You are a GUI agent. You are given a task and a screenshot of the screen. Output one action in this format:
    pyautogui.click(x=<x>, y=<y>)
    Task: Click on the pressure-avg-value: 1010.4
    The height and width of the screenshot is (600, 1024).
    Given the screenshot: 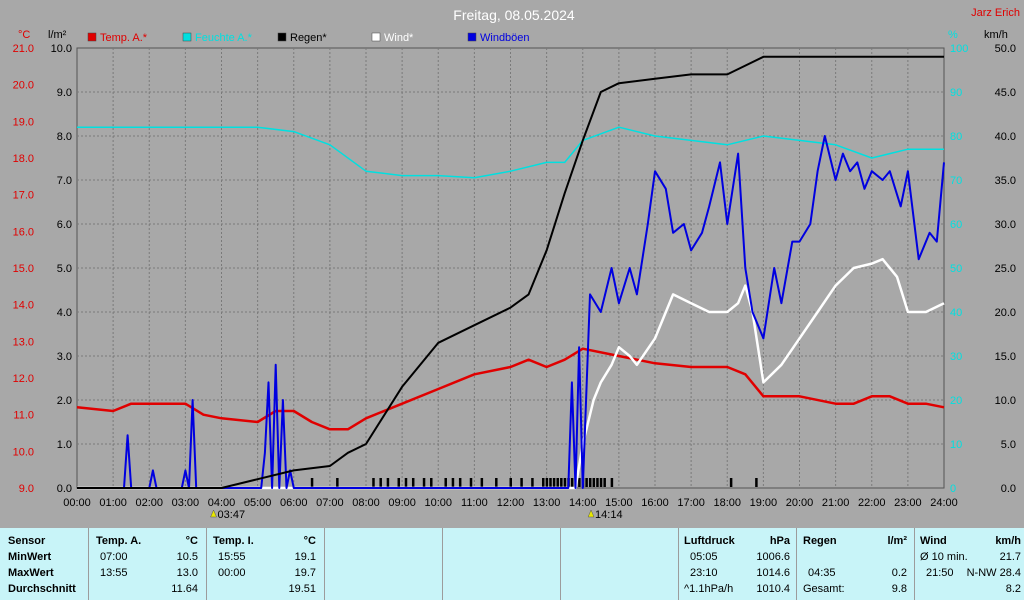 What is the action you would take?
    pyautogui.click(x=773, y=589)
    